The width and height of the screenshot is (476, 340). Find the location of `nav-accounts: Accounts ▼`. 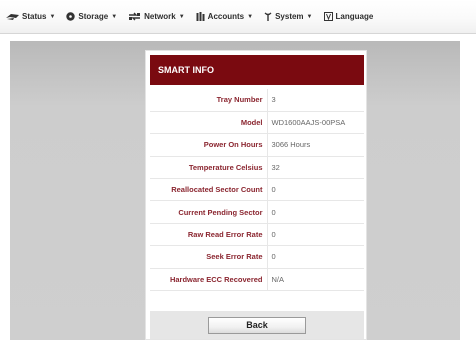

nav-accounts: Accounts ▼ is located at coordinates (224, 16).